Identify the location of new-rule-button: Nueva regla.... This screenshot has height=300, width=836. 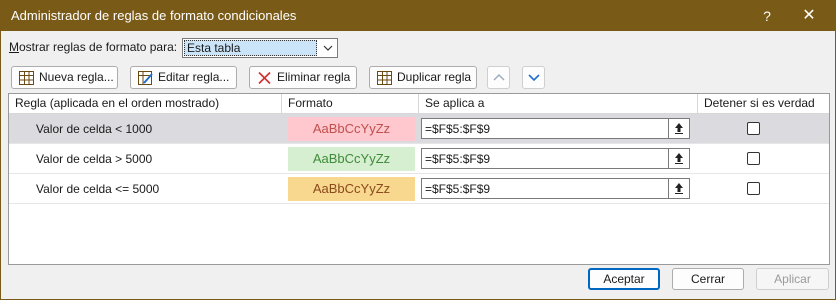
(64, 77).